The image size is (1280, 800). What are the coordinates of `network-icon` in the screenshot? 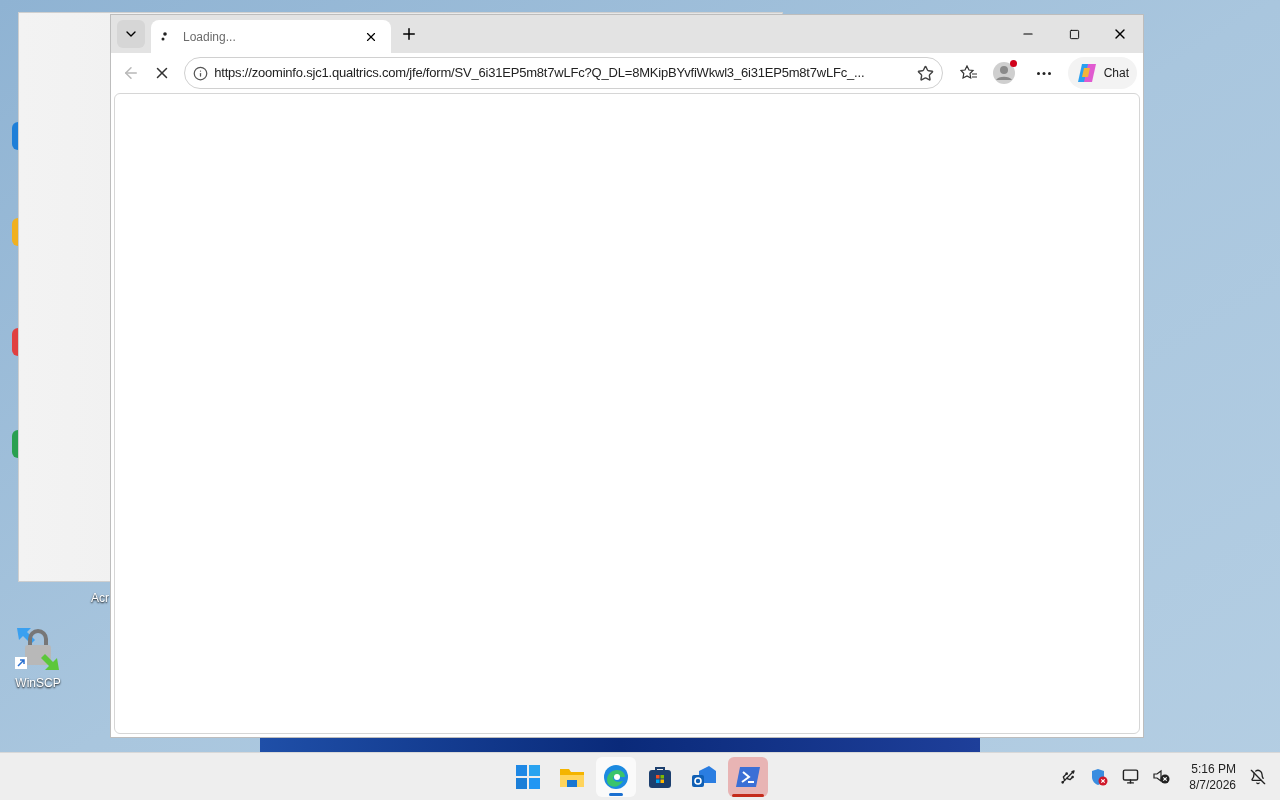 It's located at (1131, 776).